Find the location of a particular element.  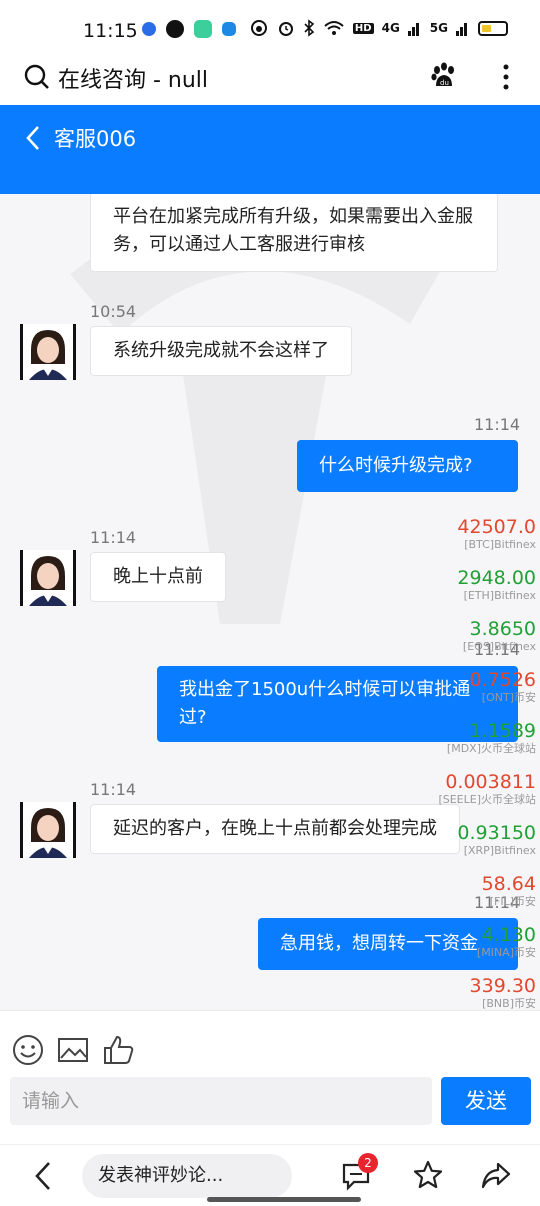

browser-bottom-nav: 发表神评妙论... 2 is located at coordinates (270, 1175).